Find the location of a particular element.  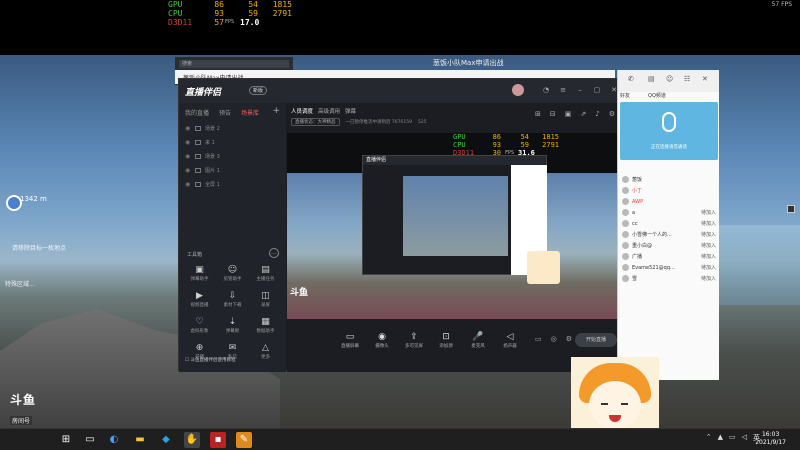

contact-avatar is located at coordinates (625, 256).